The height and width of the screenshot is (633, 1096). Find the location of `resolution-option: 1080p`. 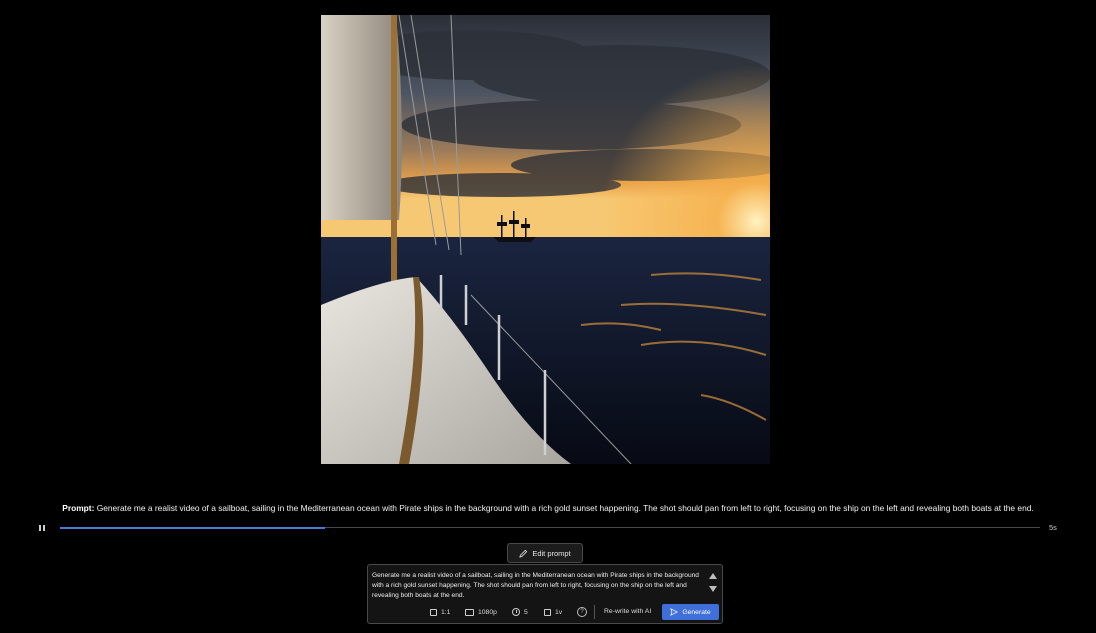

resolution-option: 1080p is located at coordinates (481, 612).